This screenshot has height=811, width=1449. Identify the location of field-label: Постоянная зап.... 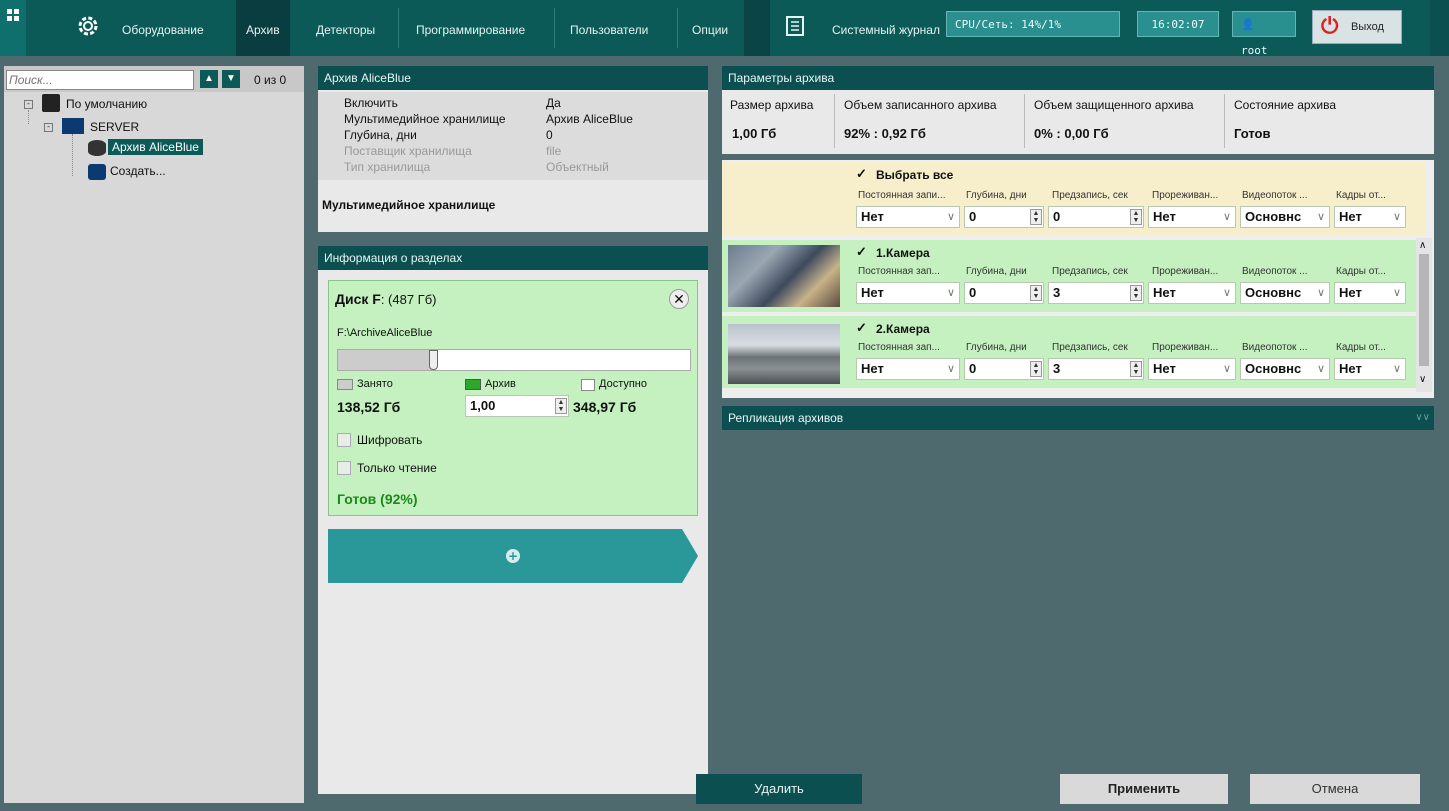
(899, 271).